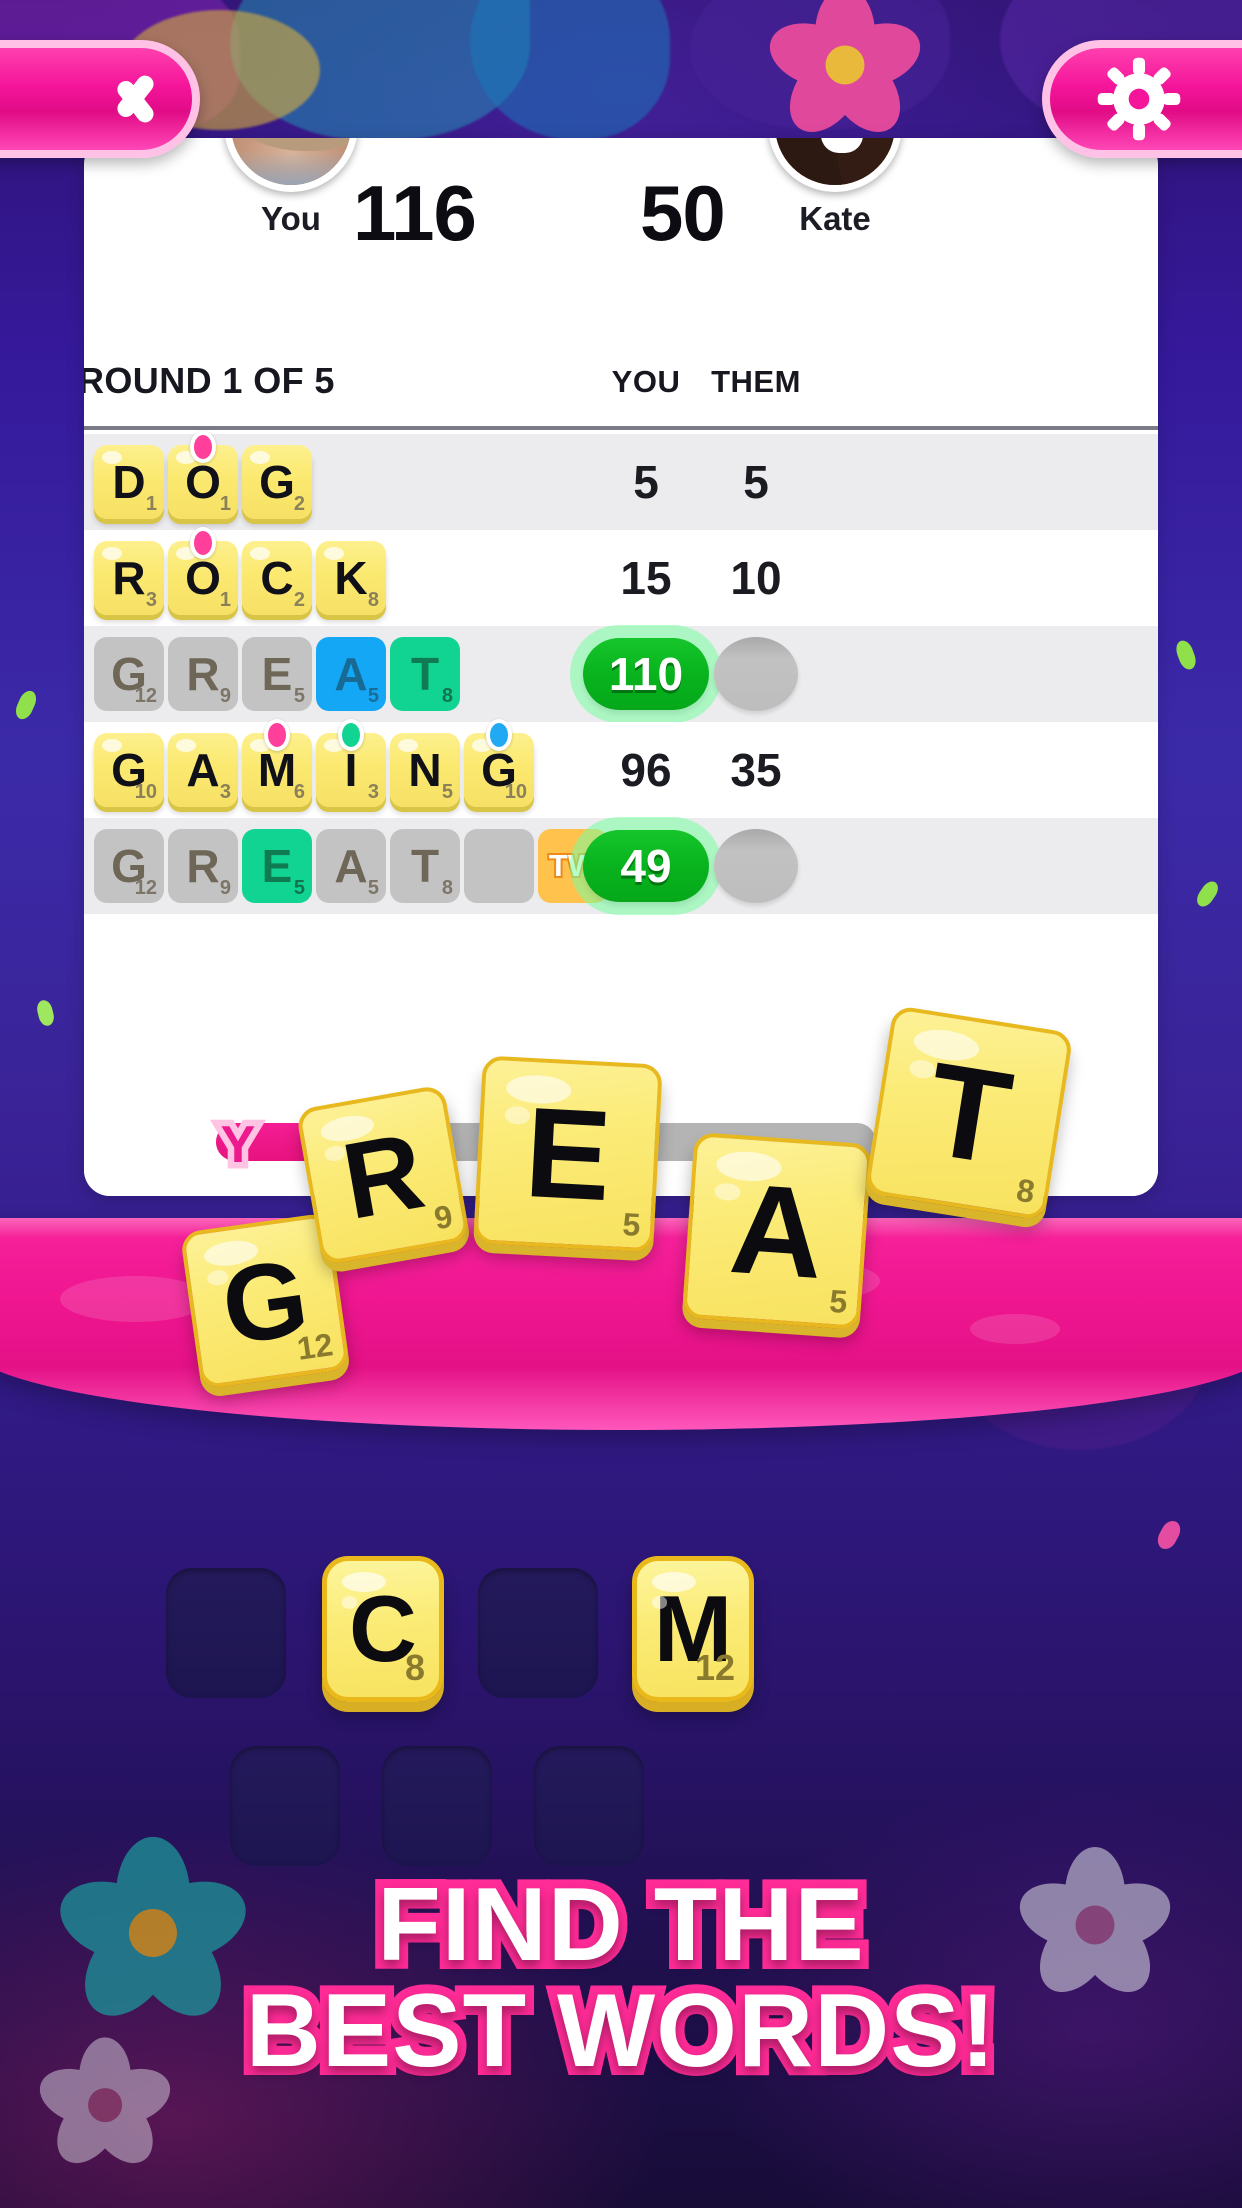 This screenshot has width=1242, height=2208. What do you see at coordinates (969, 1113) in the screenshot?
I see `floating-letter-tile: T8` at bounding box center [969, 1113].